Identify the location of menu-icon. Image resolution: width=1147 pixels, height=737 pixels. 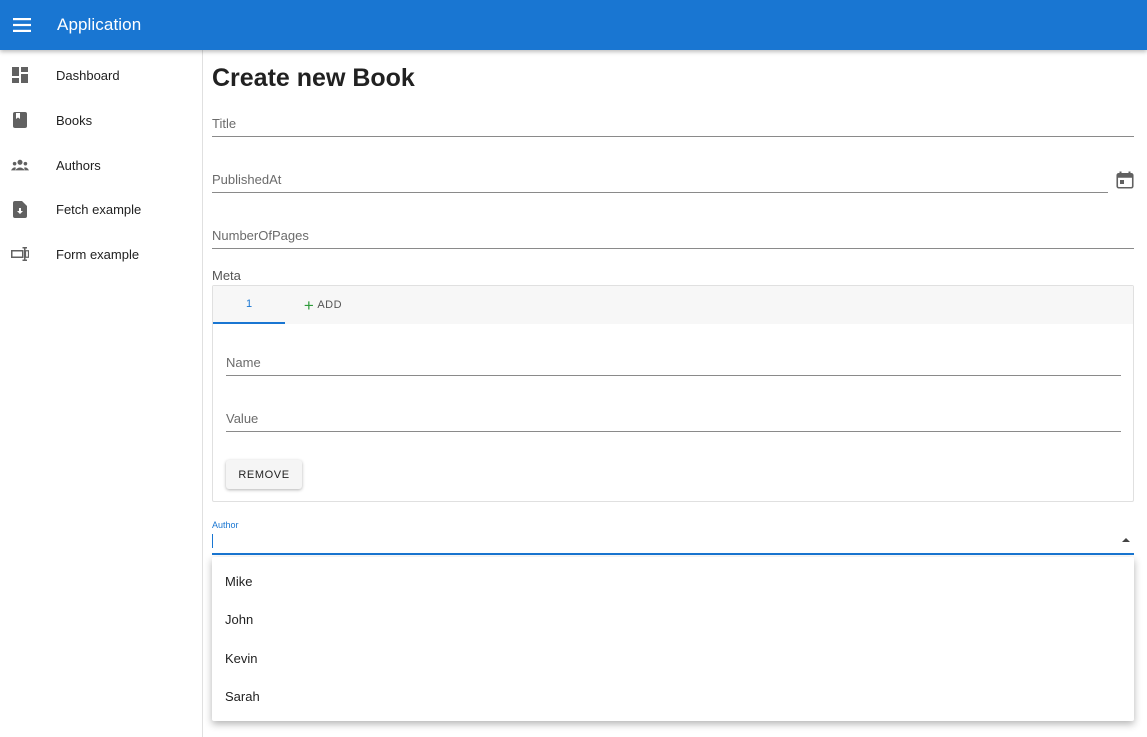
(22, 25).